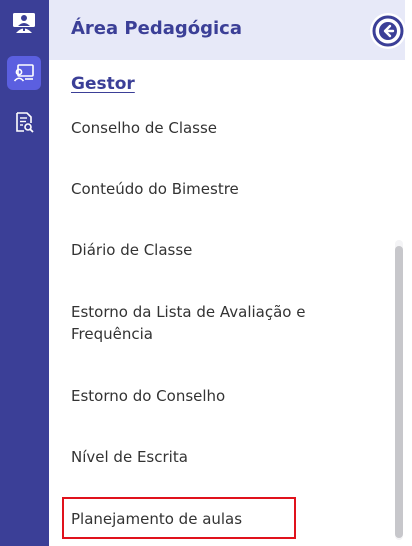 The image size is (412, 546). Describe the element at coordinates (206, 396) in the screenshot. I see `menu-item-estorno-do-conselho: Estorno do Conselho` at that location.